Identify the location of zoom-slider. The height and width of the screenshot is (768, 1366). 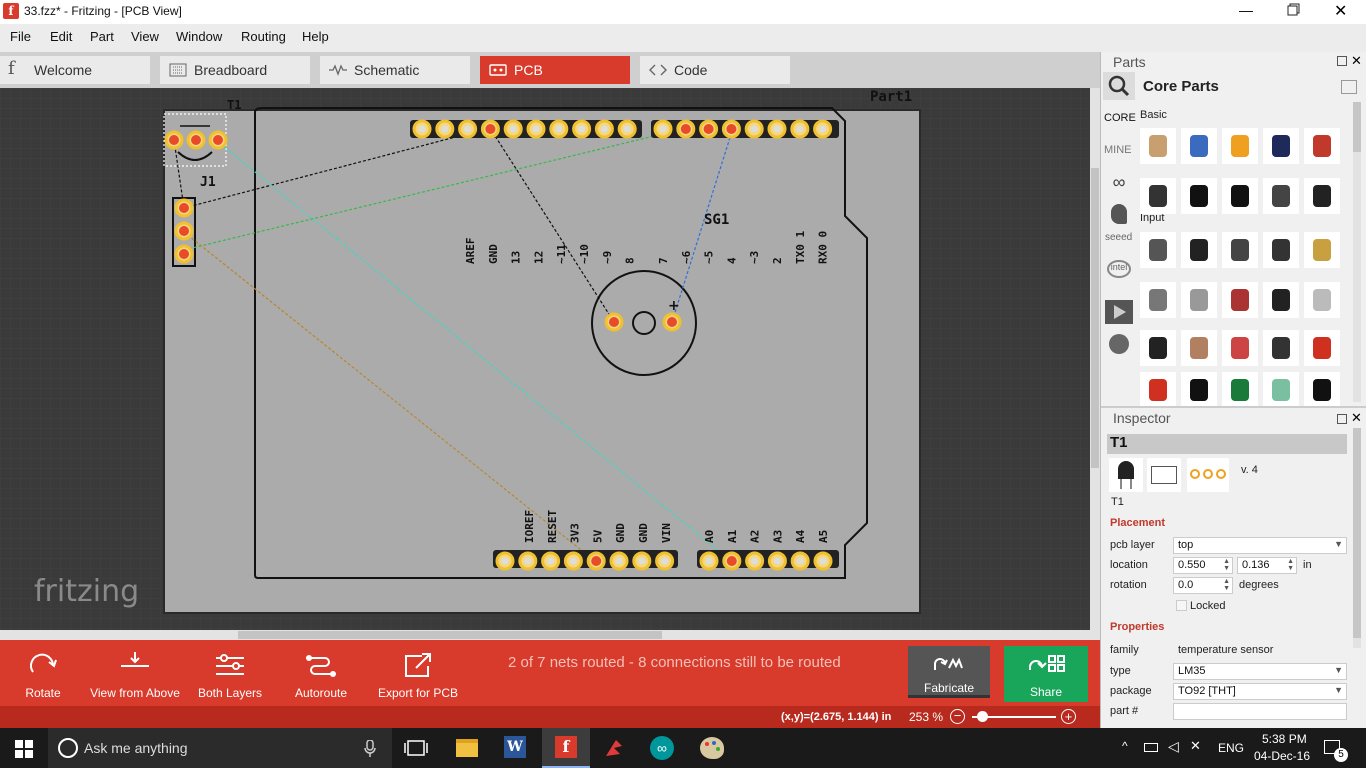
(1014, 716).